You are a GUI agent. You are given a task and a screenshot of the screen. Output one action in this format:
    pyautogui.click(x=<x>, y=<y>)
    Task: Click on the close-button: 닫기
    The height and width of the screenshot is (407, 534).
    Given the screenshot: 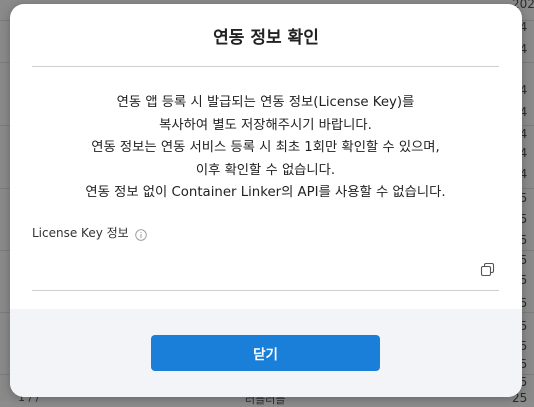 What is the action you would take?
    pyautogui.click(x=265, y=353)
    